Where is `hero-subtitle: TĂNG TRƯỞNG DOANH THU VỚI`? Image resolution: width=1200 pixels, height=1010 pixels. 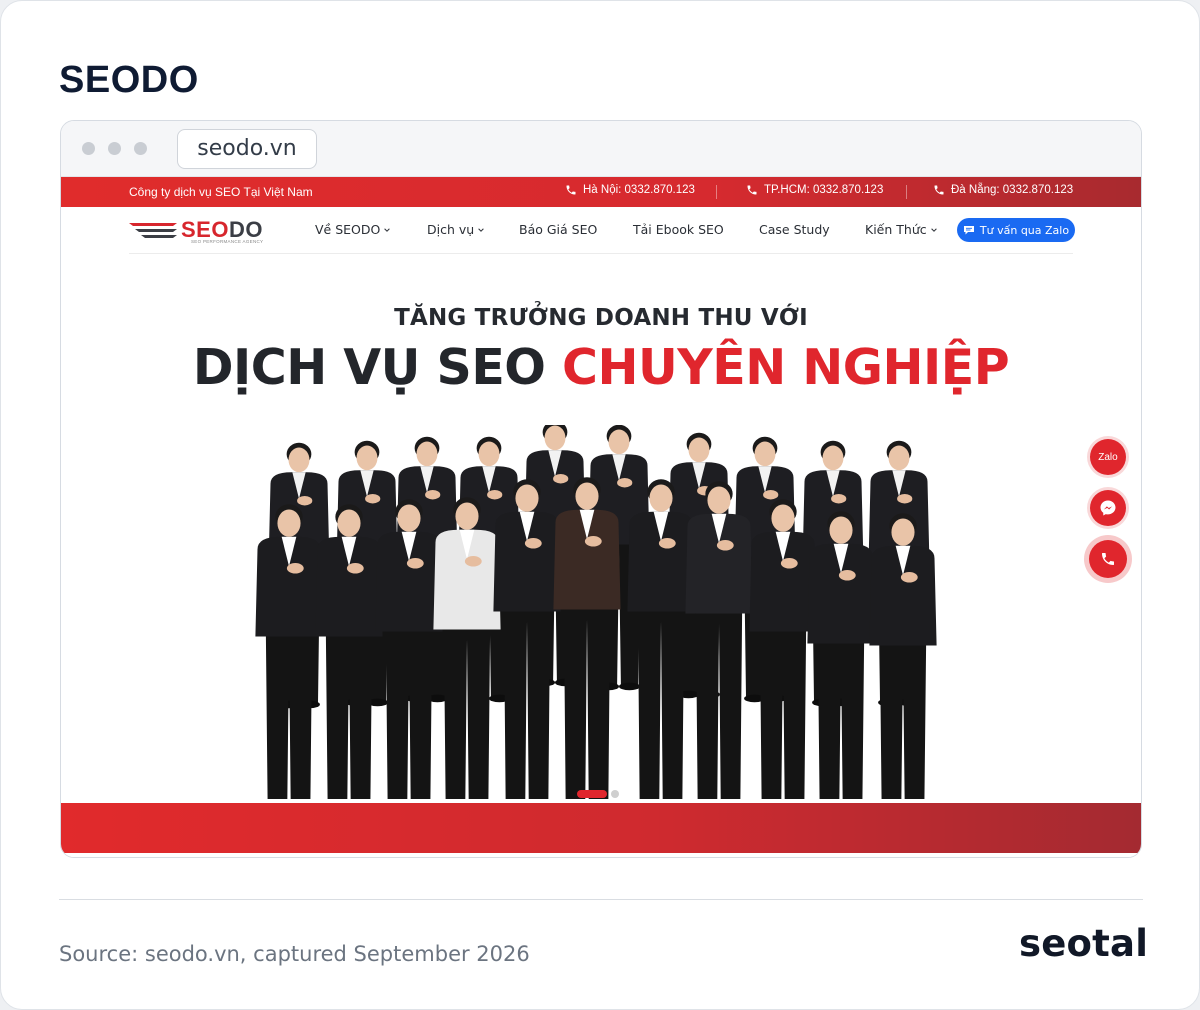
hero-subtitle: TĂNG TRƯỞNG DOANH THU VỚI is located at coordinates (601, 318).